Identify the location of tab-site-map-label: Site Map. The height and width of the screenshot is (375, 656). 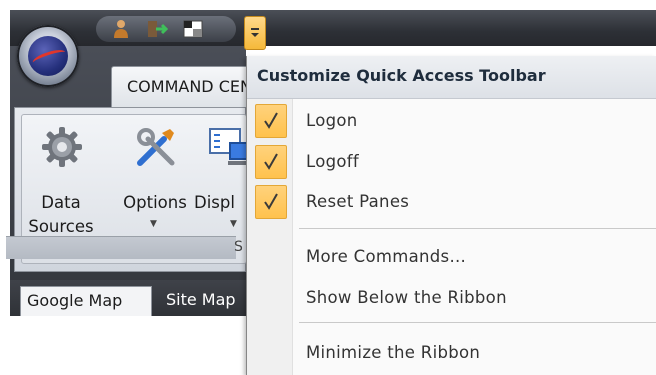
(201, 299).